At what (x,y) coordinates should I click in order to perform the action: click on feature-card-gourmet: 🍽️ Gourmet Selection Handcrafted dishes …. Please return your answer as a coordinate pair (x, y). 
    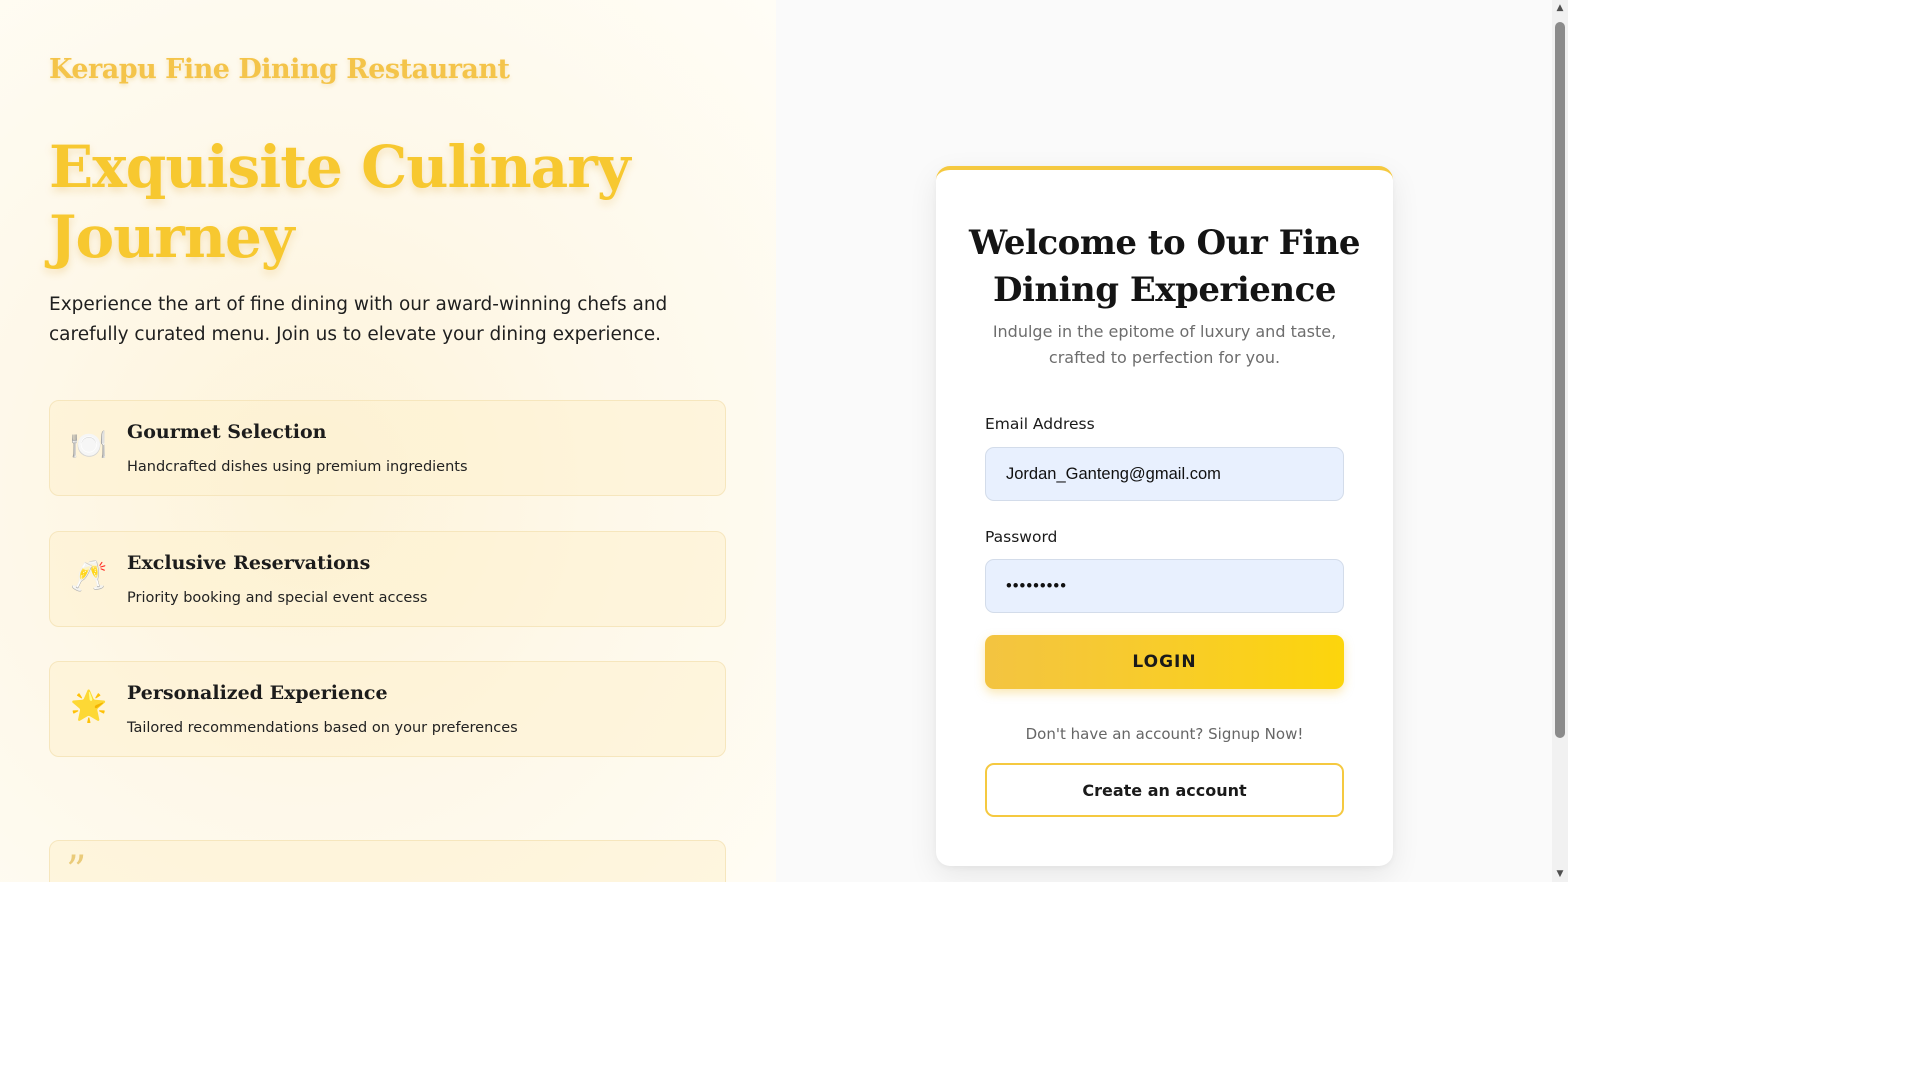
    Looking at the image, I should click on (387, 448).